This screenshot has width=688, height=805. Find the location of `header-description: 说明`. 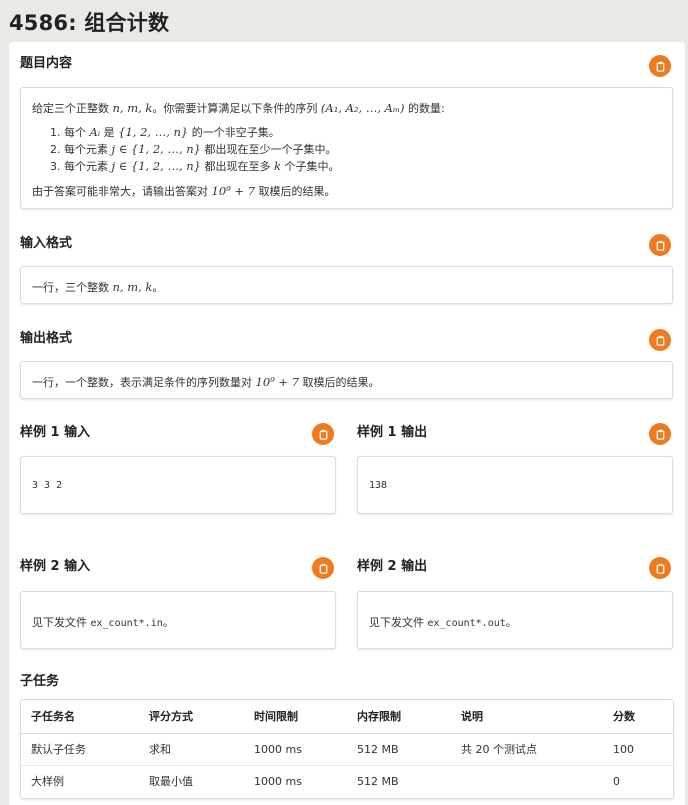

header-description: 说明 is located at coordinates (527, 717).